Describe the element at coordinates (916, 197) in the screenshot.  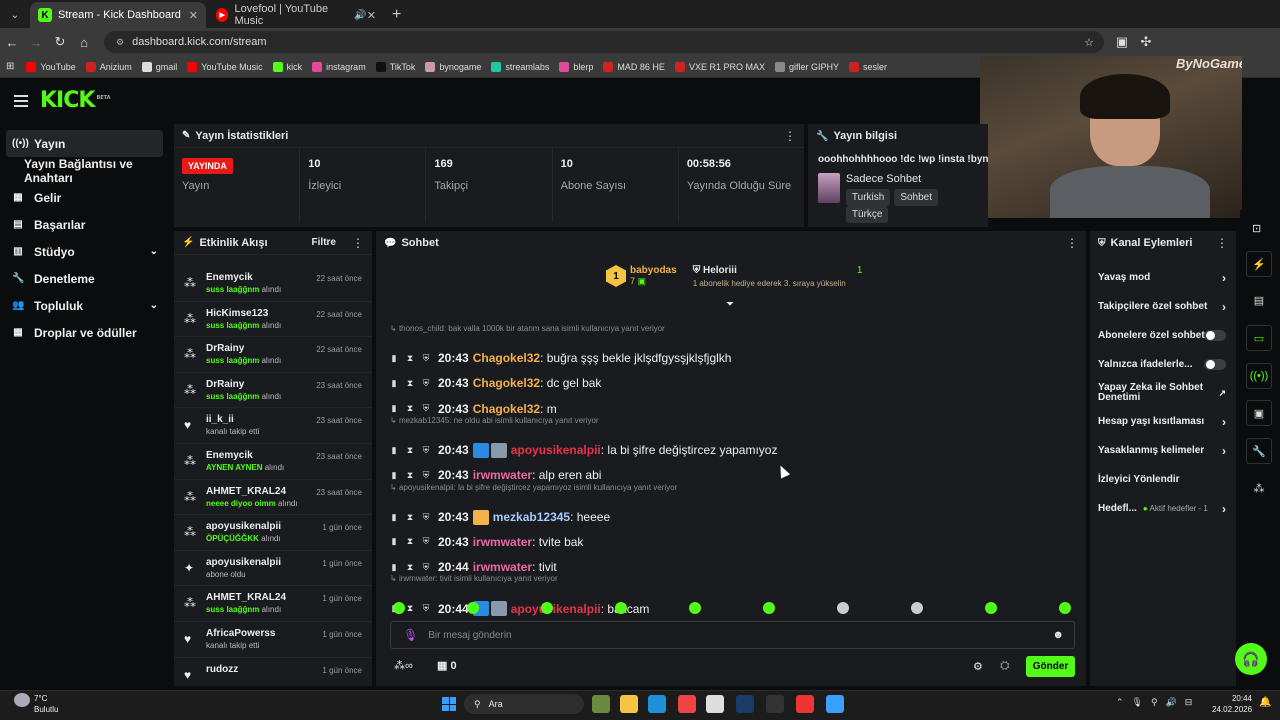
I see `tag-chip: Sohbet` at that location.